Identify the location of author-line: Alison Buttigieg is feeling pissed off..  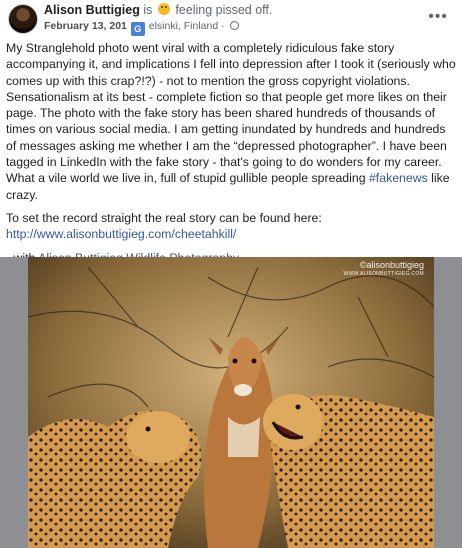
(158, 10).